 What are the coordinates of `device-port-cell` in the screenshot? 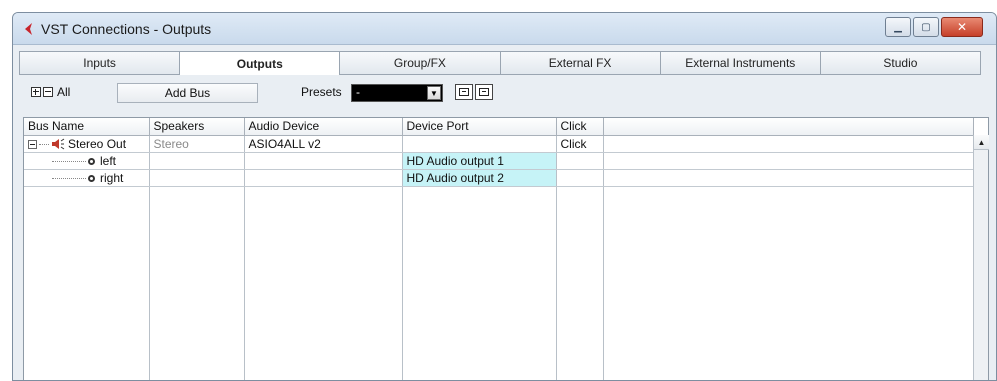 It's located at (479, 144).